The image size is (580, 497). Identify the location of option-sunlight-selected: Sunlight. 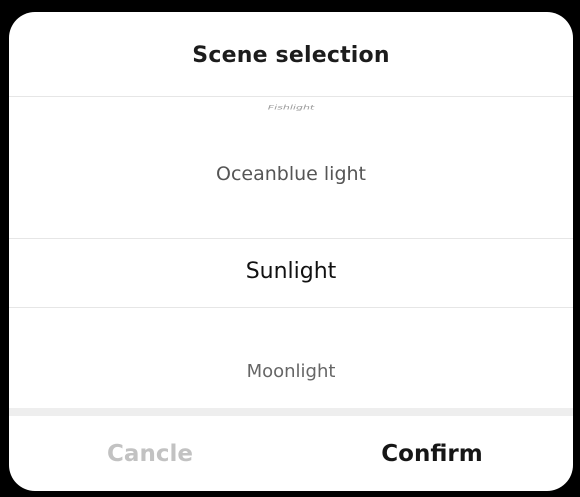
(291, 271).